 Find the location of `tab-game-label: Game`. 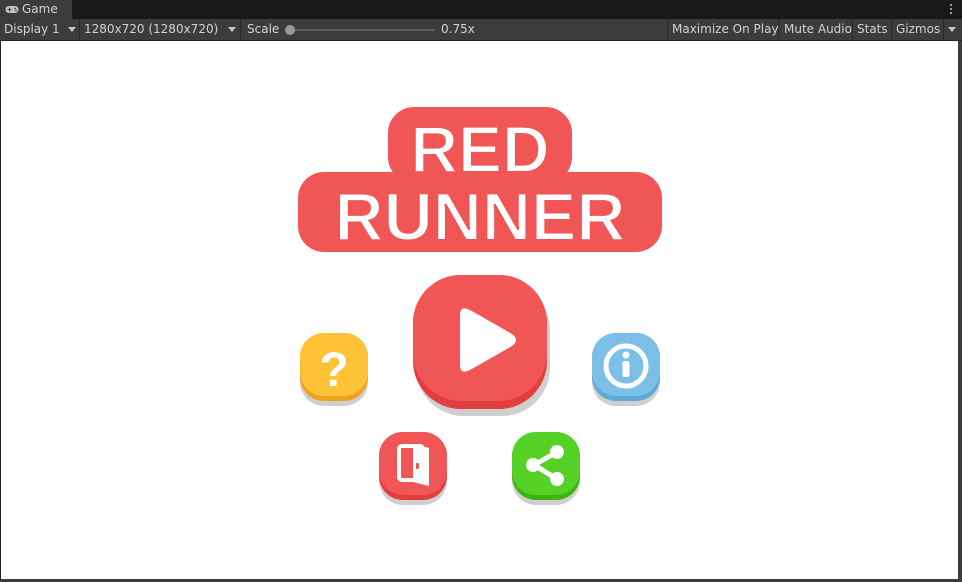

tab-game-label: Game is located at coordinates (40, 9).